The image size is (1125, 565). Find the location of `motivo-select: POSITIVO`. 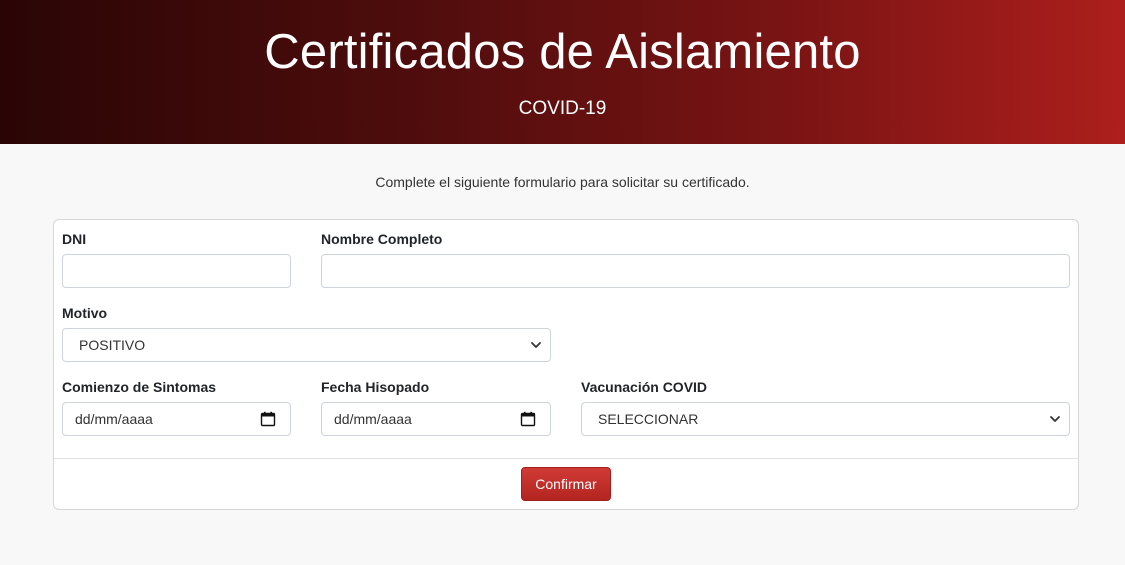

motivo-select: POSITIVO is located at coordinates (306, 345).